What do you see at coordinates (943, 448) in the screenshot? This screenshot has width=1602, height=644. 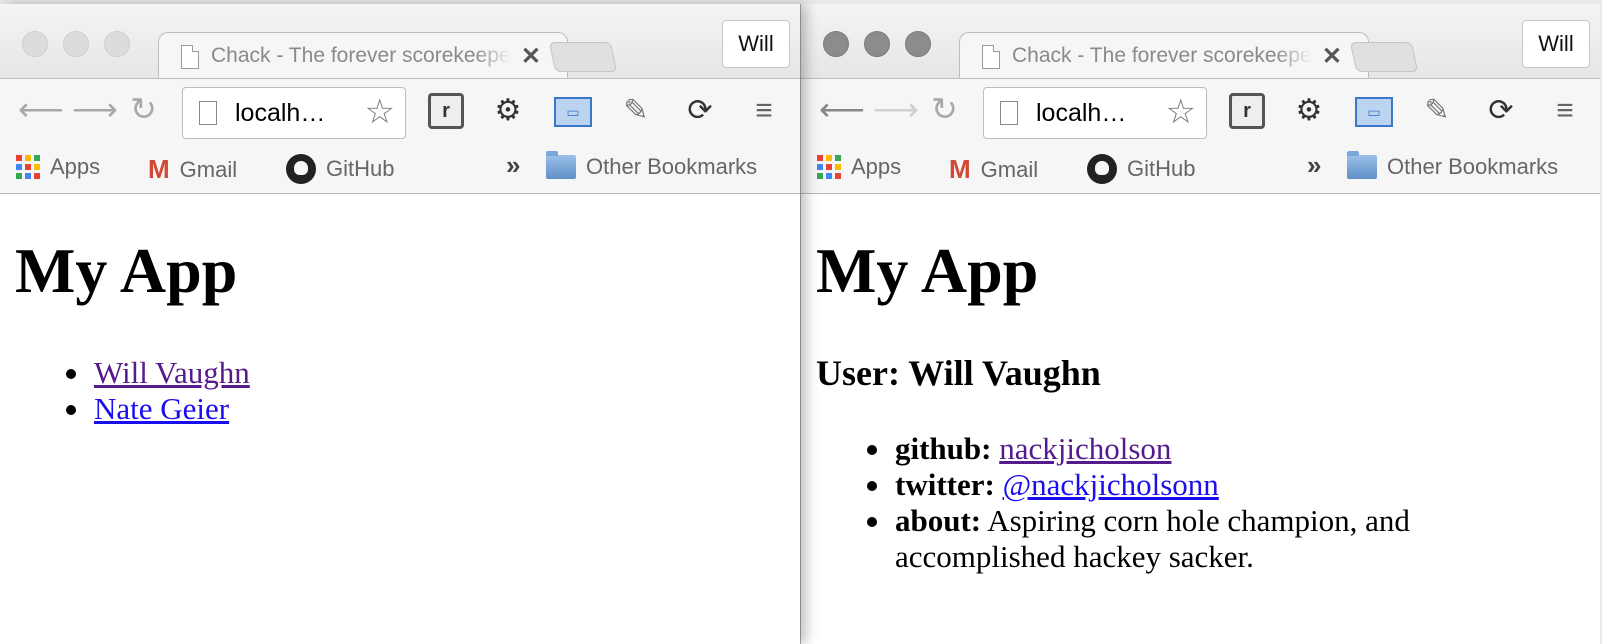 I see `detail-label: github:` at bounding box center [943, 448].